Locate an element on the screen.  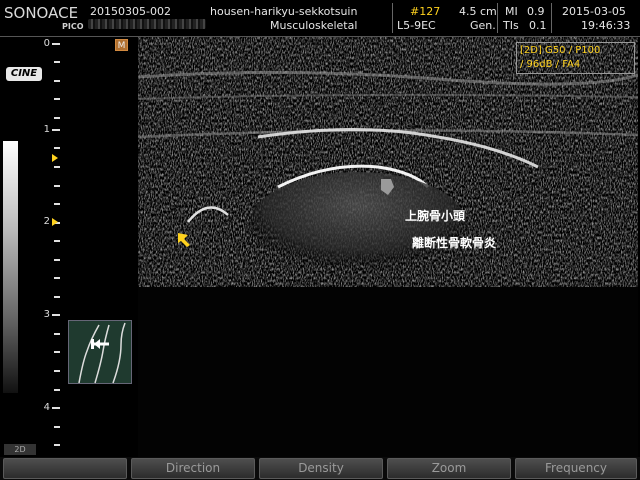
tis-label: TIs is located at coordinates (511, 25).